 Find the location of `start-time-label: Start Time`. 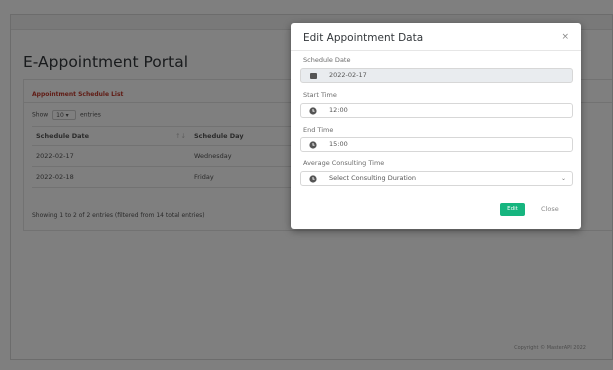

start-time-label: Start Time is located at coordinates (320, 95).